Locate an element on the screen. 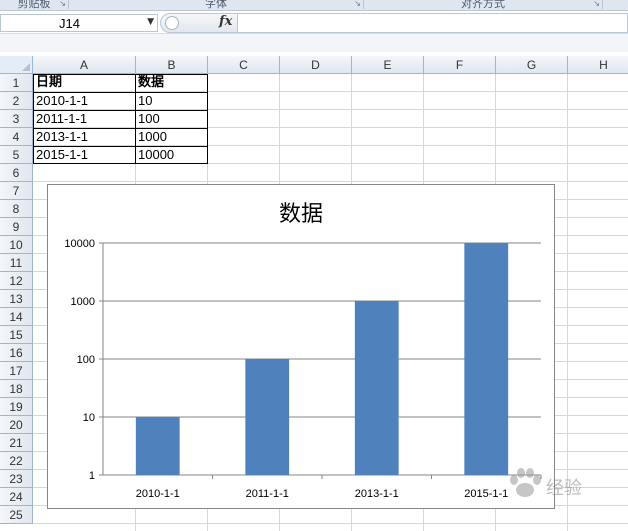  ribbon-group-font: 字体 ↘ is located at coordinates (216, 5).